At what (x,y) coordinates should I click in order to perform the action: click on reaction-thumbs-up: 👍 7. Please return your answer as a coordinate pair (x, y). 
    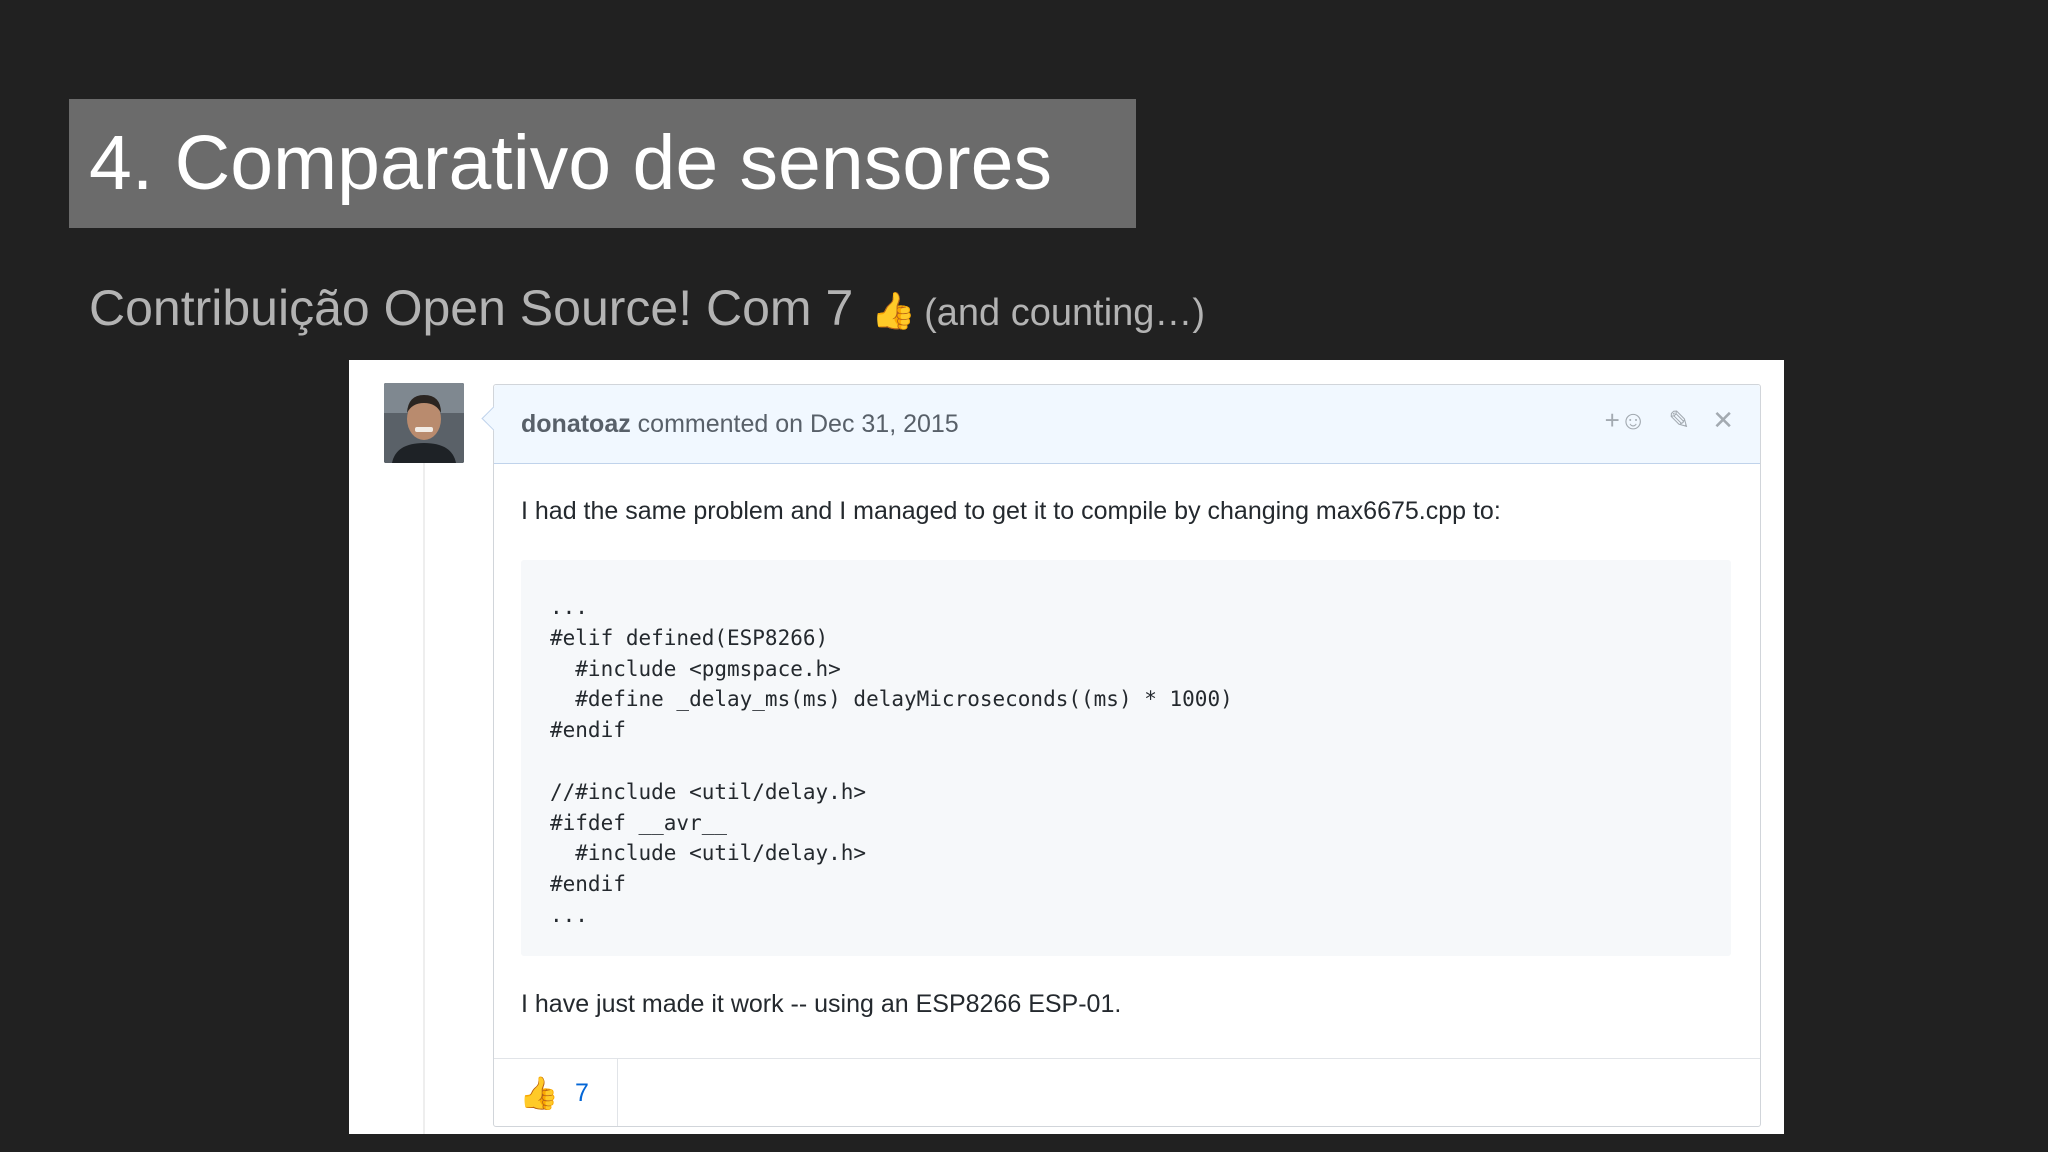
    Looking at the image, I should click on (556, 1092).